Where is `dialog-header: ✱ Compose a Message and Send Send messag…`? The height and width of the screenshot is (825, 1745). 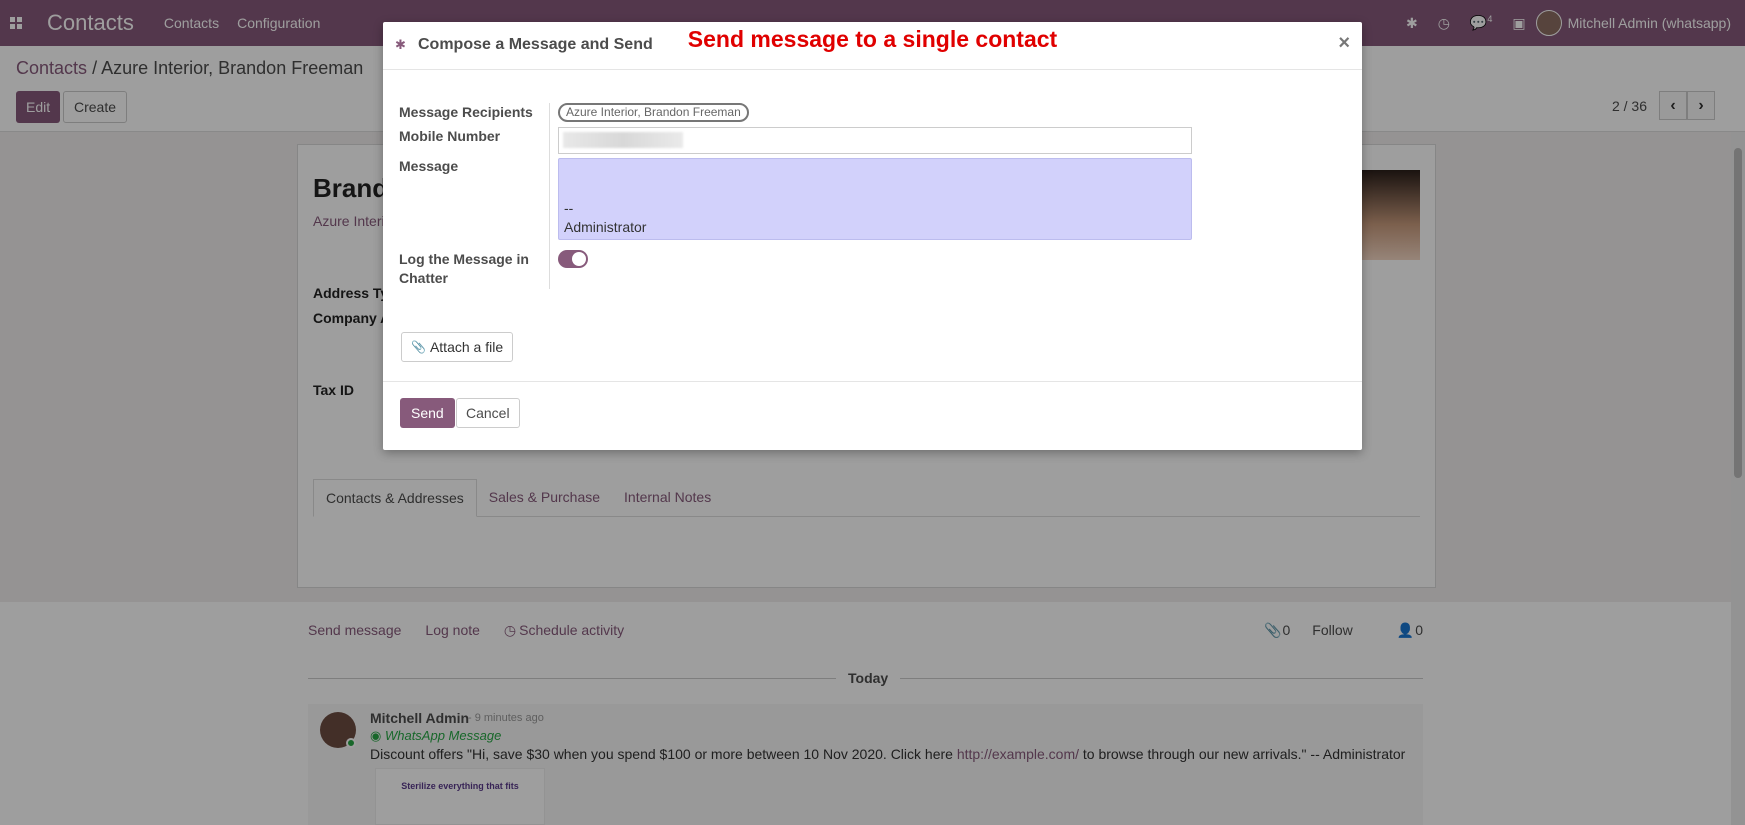
dialog-header: ✱ Compose a Message and Send Send messag… is located at coordinates (872, 46).